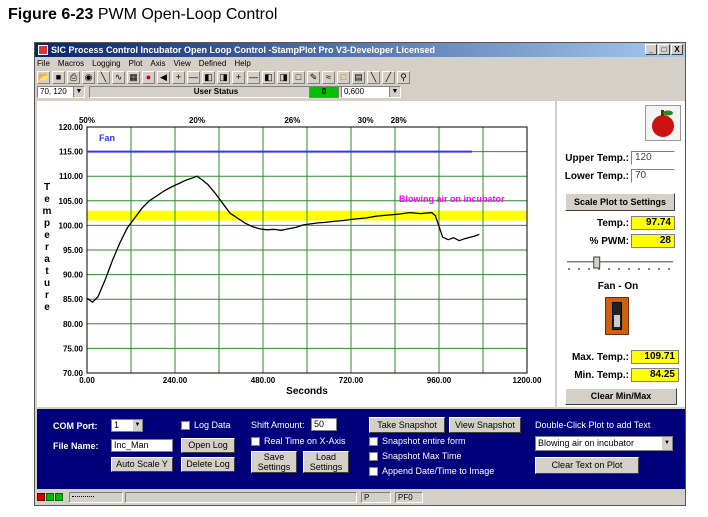  What do you see at coordinates (612, 223) in the screenshot?
I see `temp-label: Temp.:` at bounding box center [612, 223].